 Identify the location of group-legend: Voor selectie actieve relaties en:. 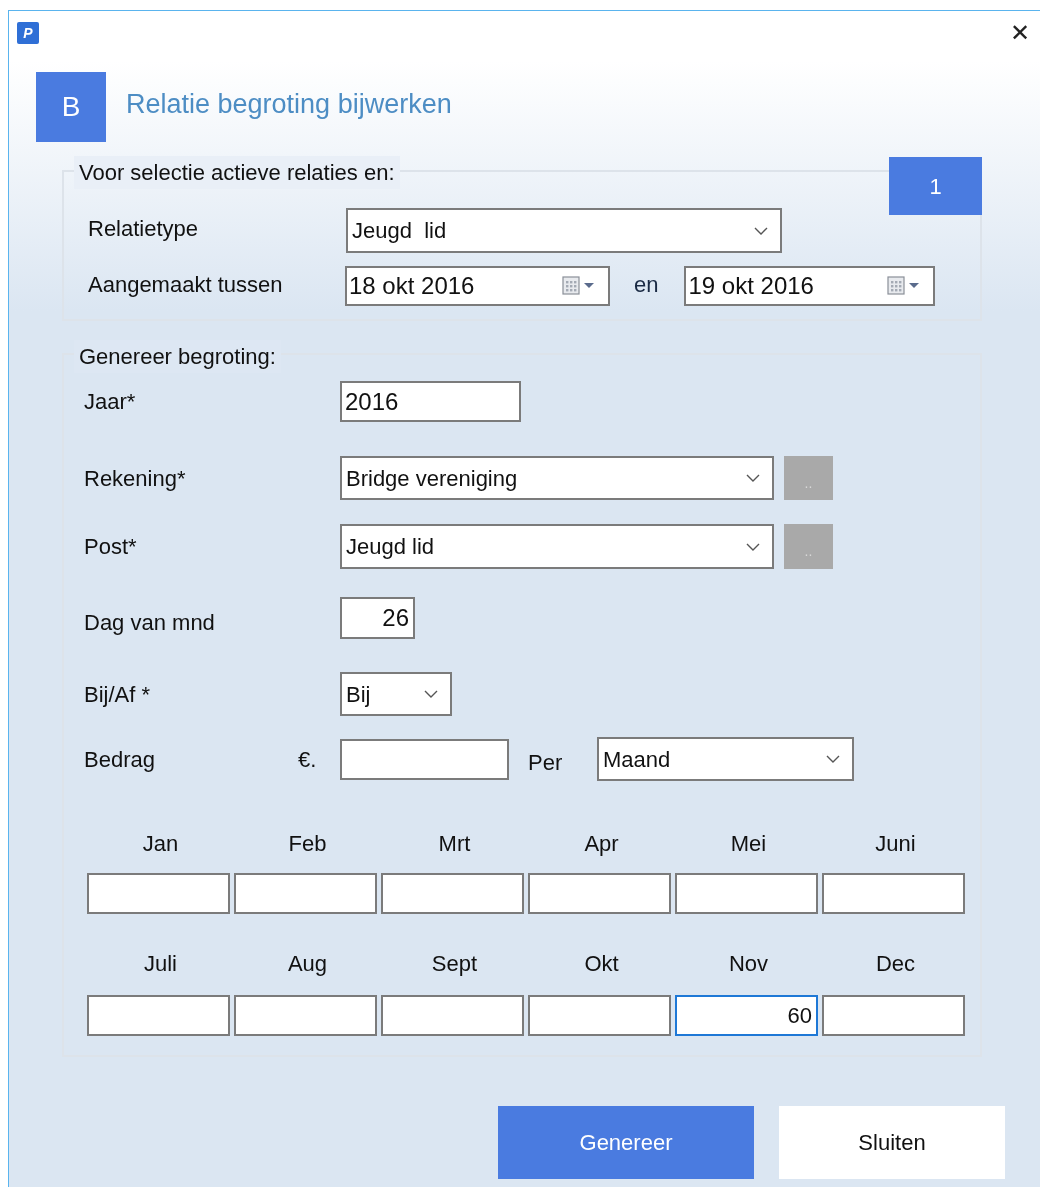
(237, 172).